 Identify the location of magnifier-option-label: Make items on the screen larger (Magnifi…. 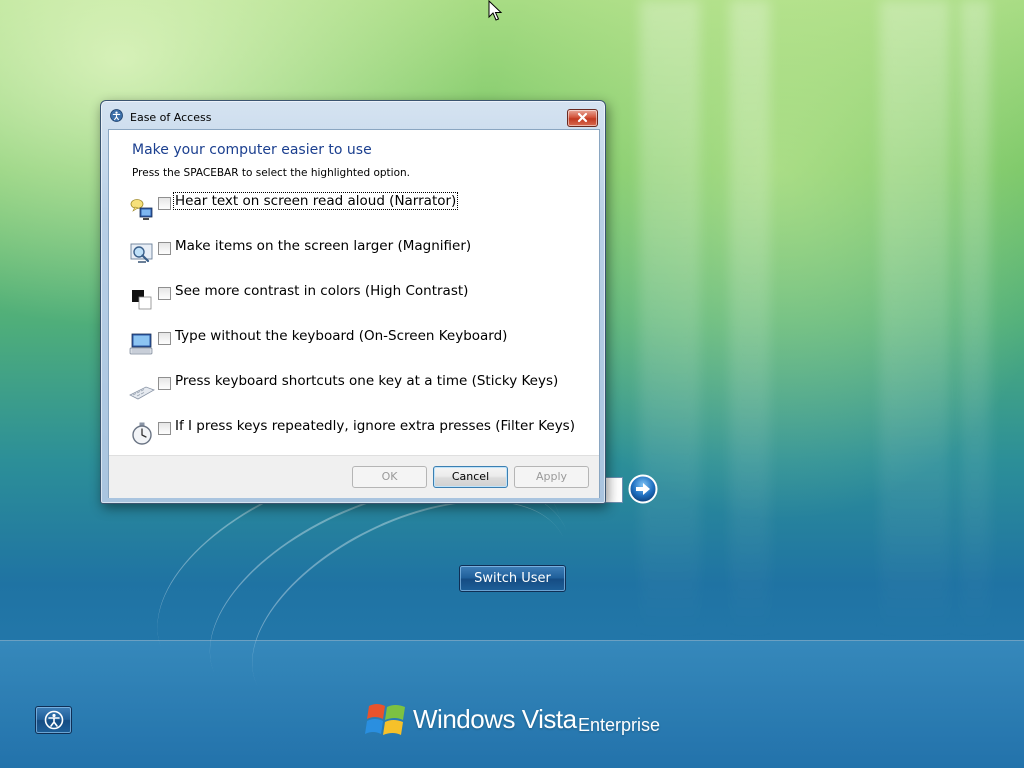
(323, 246).